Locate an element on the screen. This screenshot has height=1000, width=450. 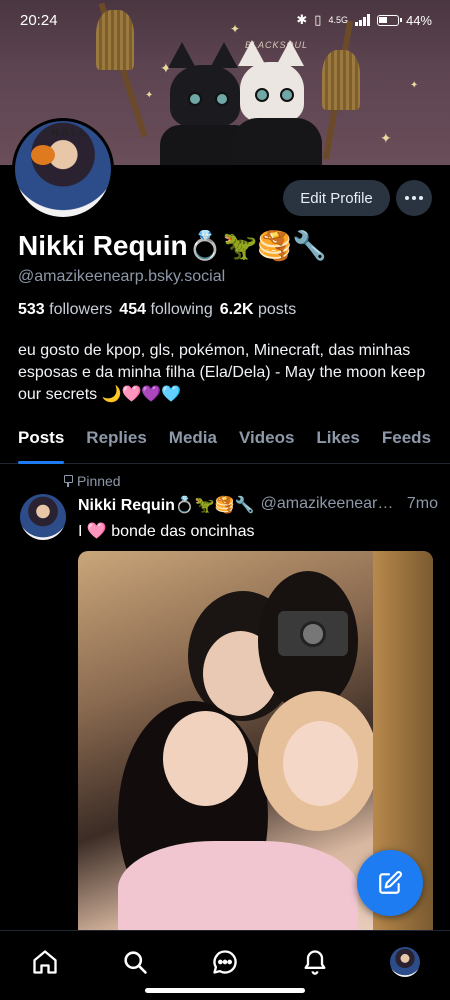
search-icon is located at coordinates (135, 962).